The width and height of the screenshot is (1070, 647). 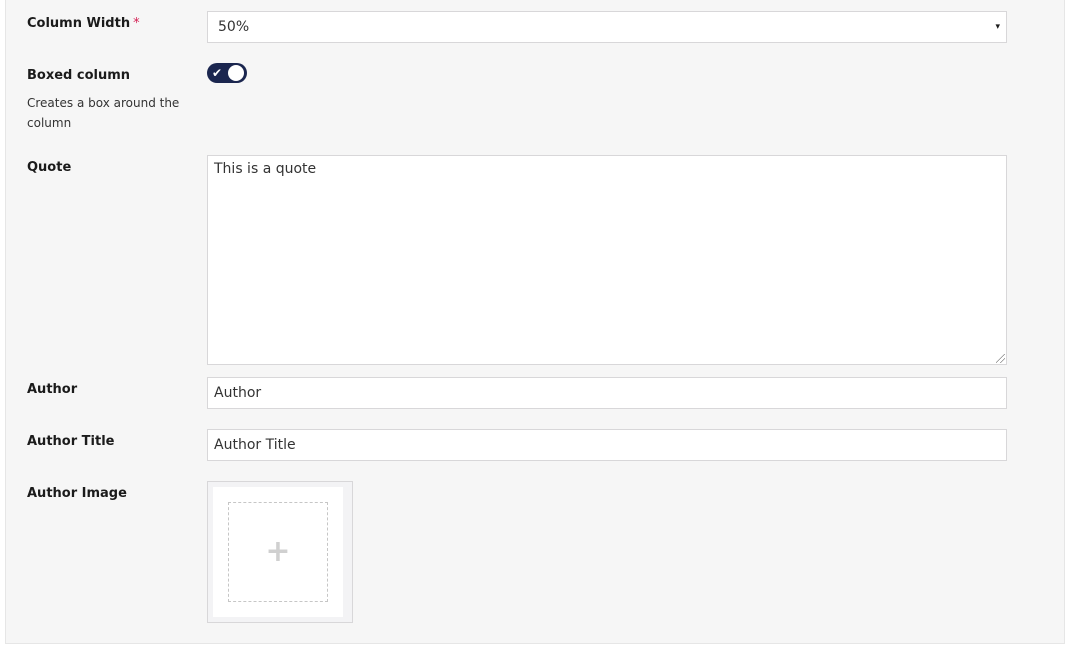 I want to click on add-icon: +, so click(x=278, y=551).